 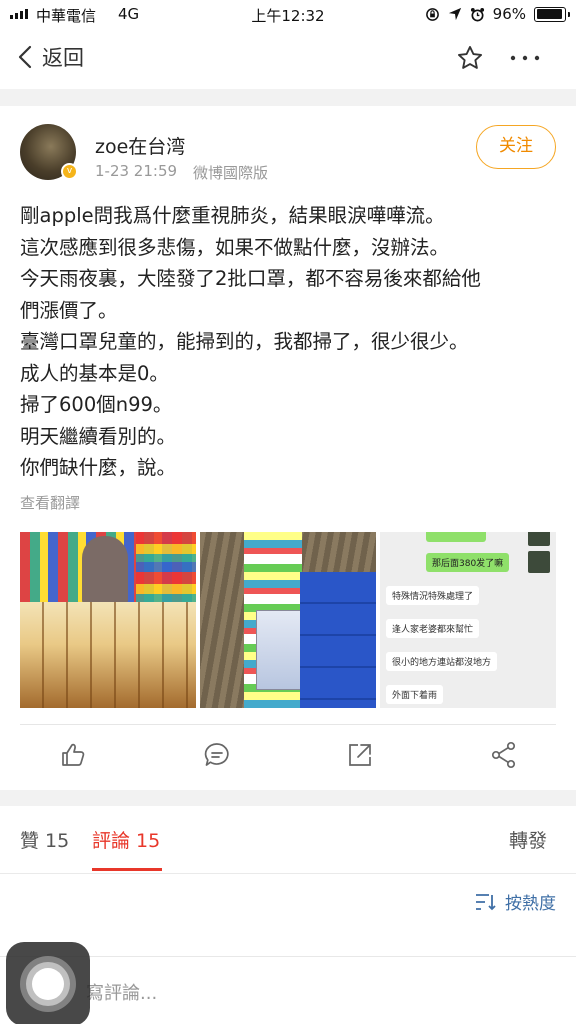 I want to click on photo-mask-boxes, so click(x=288, y=620).